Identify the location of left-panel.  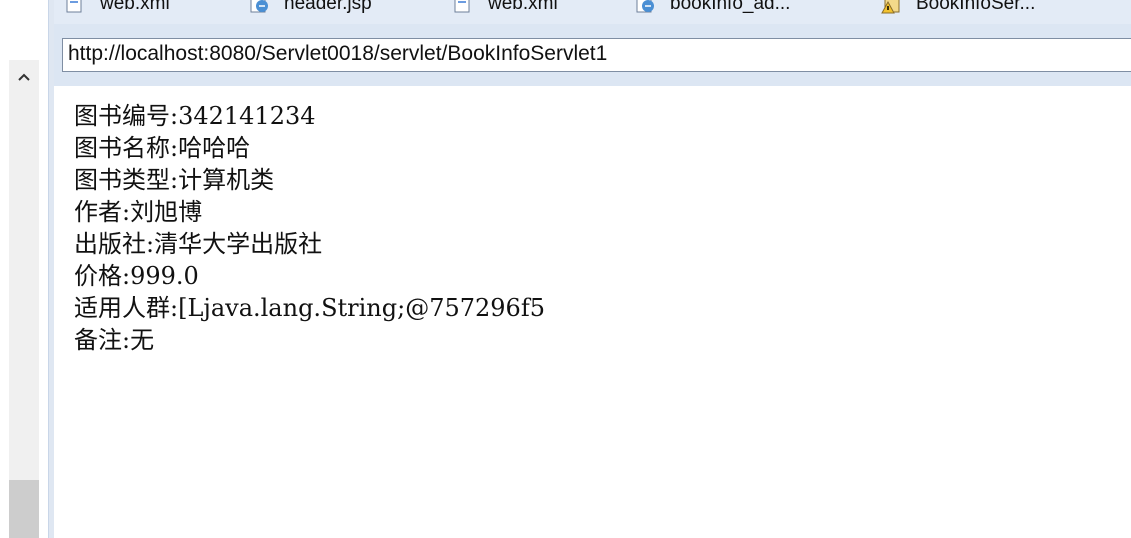
(24, 269).